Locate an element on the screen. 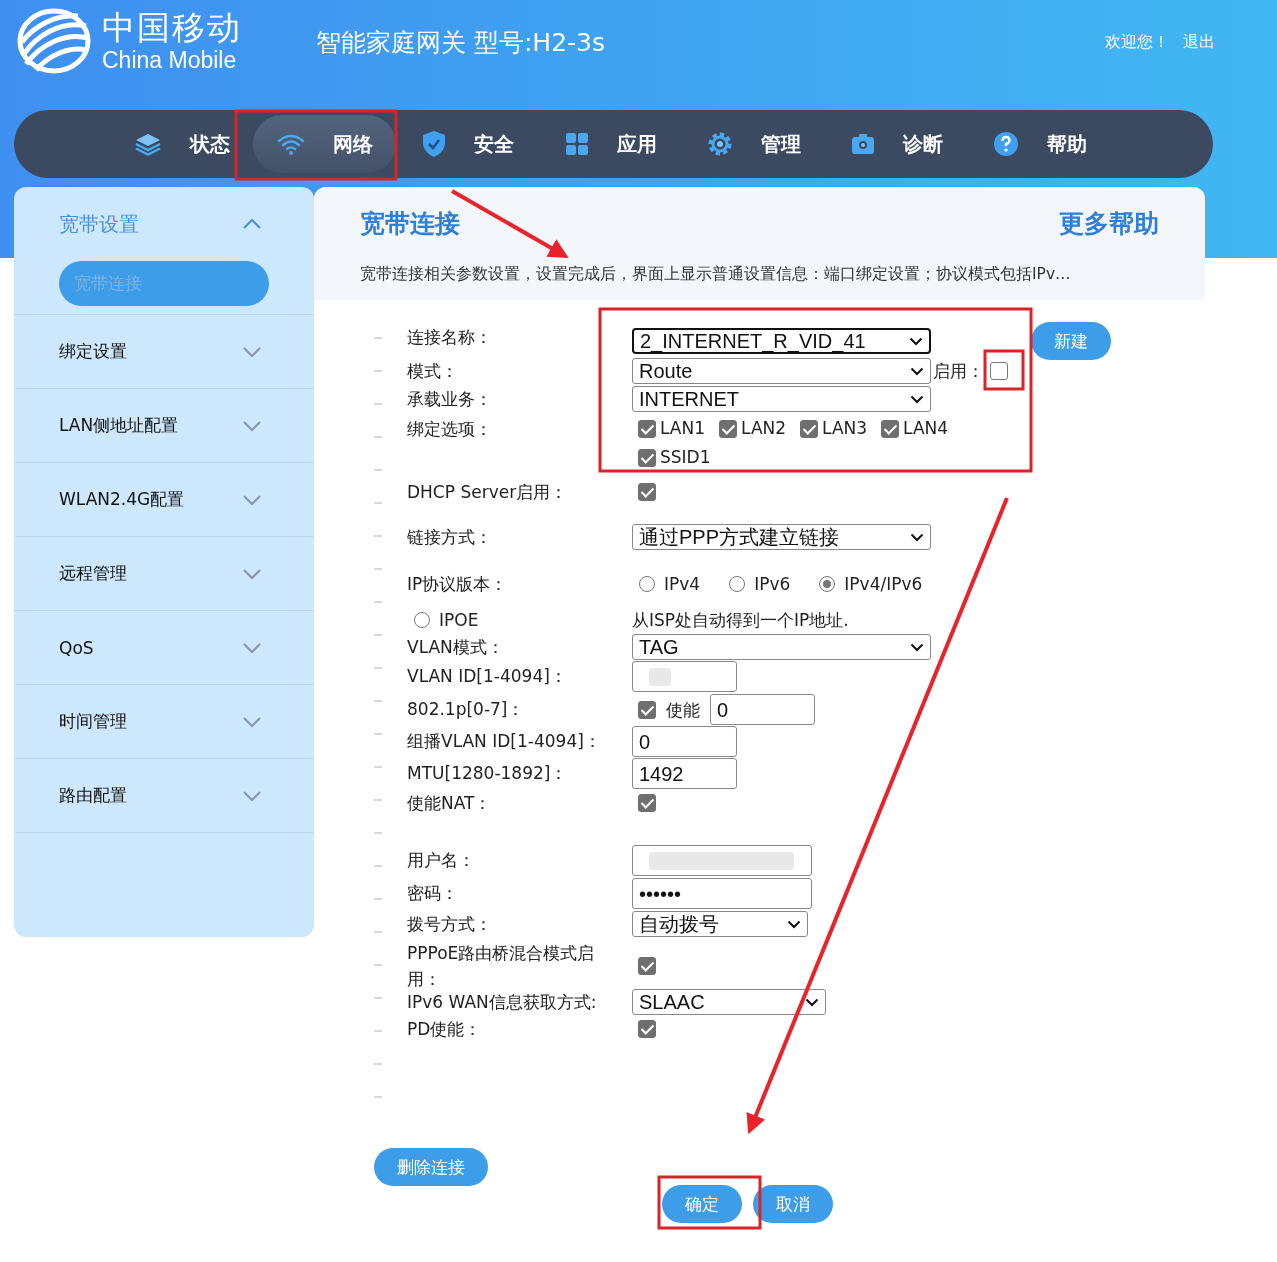 The width and height of the screenshot is (1277, 1262). field-label: 使能NAT： is located at coordinates (450, 803).